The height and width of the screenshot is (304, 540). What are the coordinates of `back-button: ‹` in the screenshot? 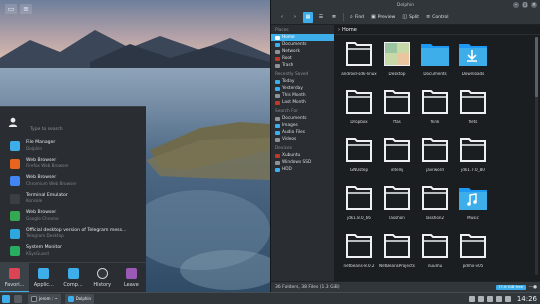 It's located at (282, 17).